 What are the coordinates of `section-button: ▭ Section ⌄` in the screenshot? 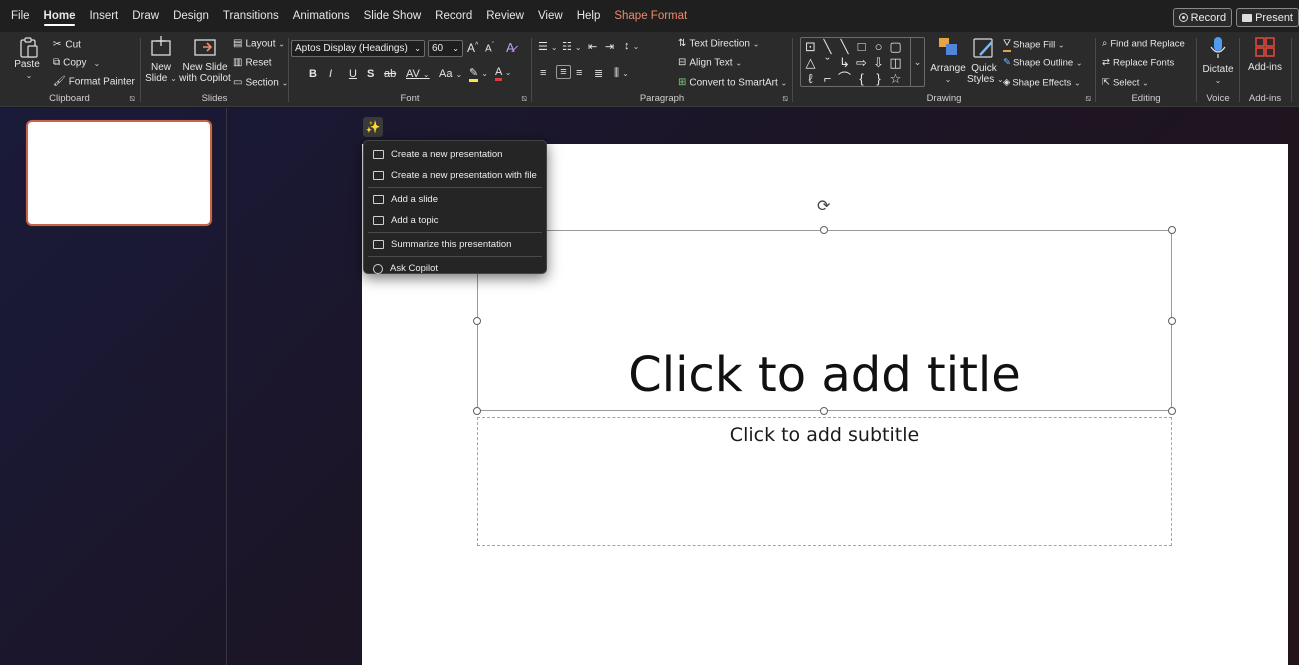 It's located at (260, 83).